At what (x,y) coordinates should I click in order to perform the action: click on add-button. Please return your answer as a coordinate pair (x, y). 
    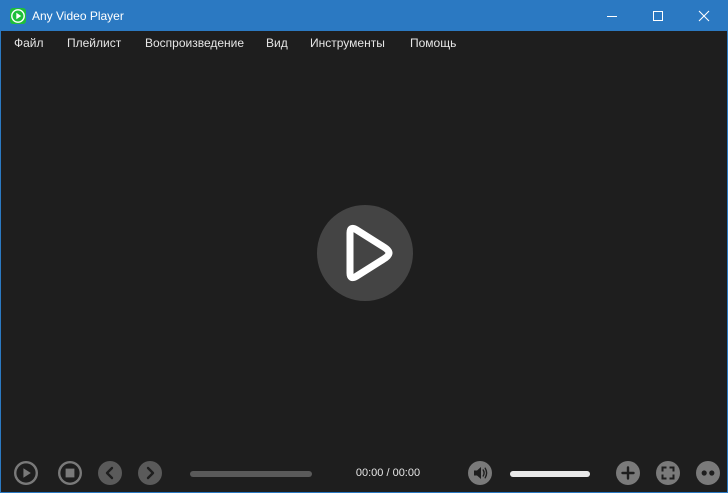
    Looking at the image, I should click on (628, 473).